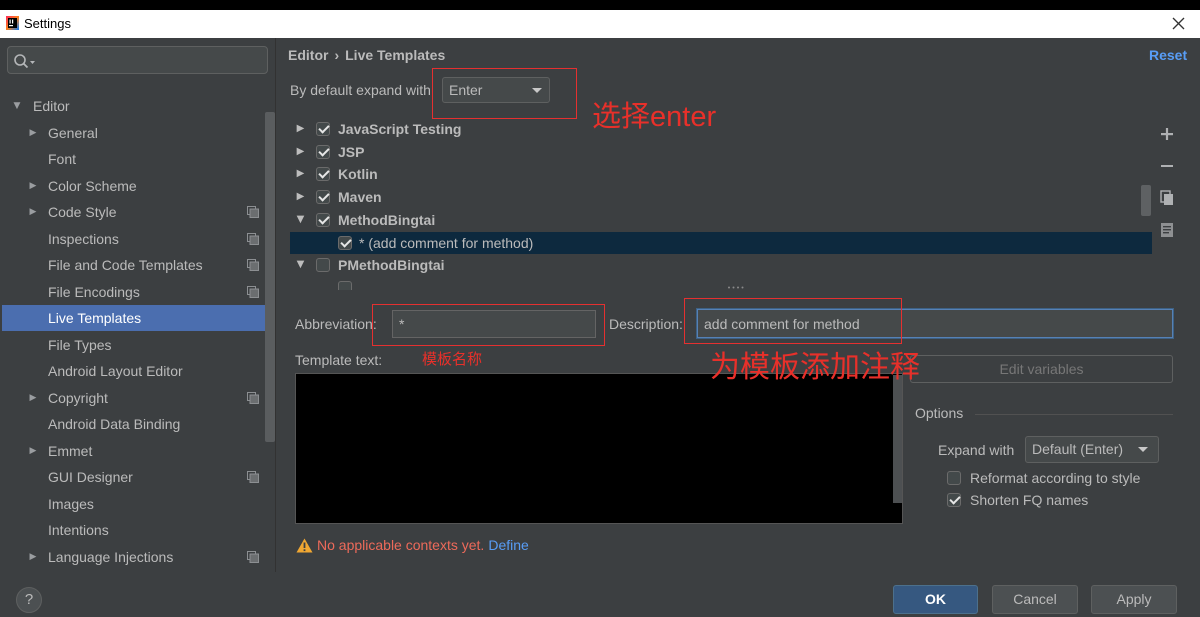  I want to click on settings-search-field, so click(137, 60).